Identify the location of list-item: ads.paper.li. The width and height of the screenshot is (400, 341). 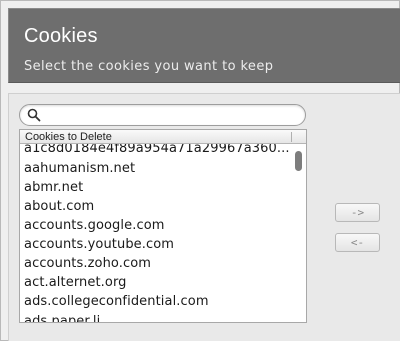
(158, 317).